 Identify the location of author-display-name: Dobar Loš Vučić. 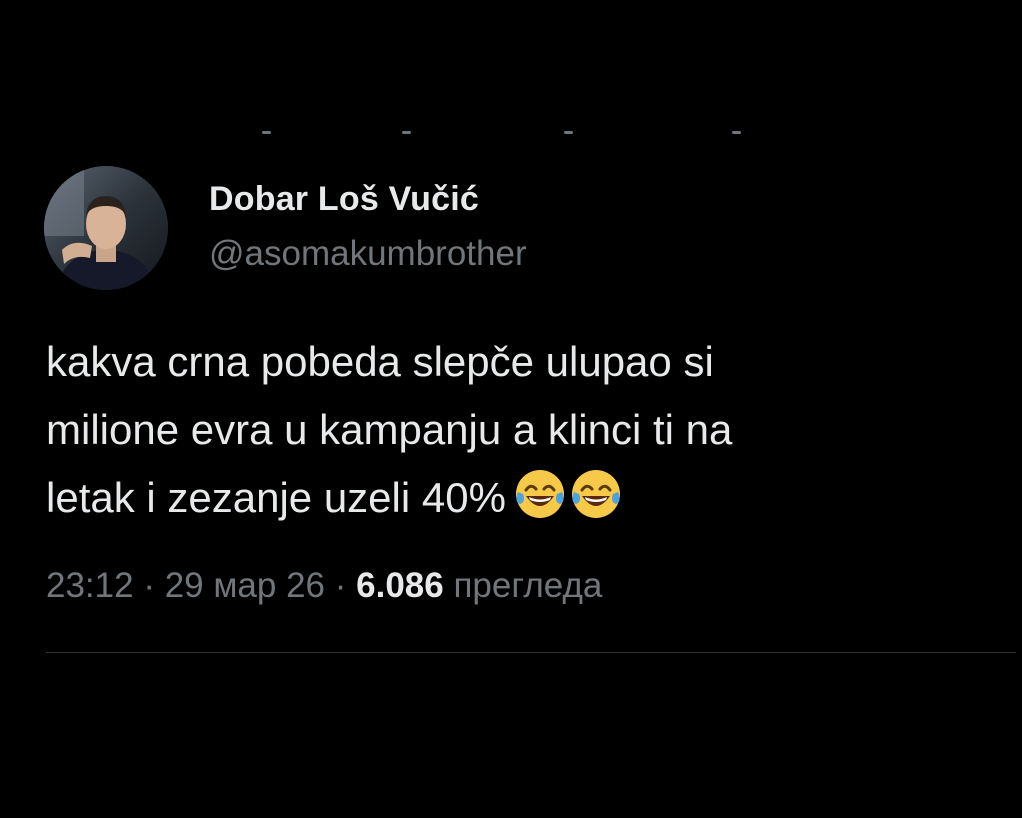
(344, 199).